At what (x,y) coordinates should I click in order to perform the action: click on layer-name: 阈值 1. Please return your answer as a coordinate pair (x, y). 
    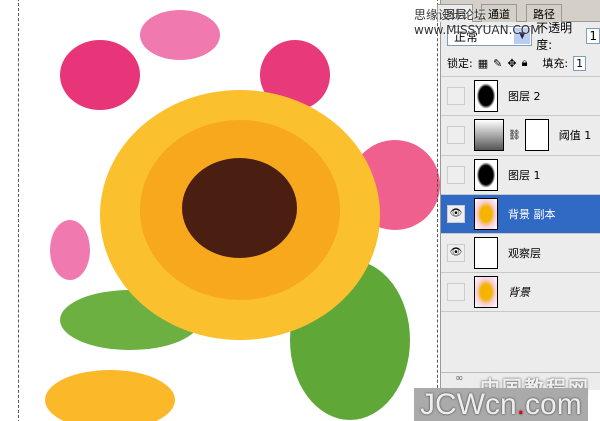
    Looking at the image, I should click on (575, 136).